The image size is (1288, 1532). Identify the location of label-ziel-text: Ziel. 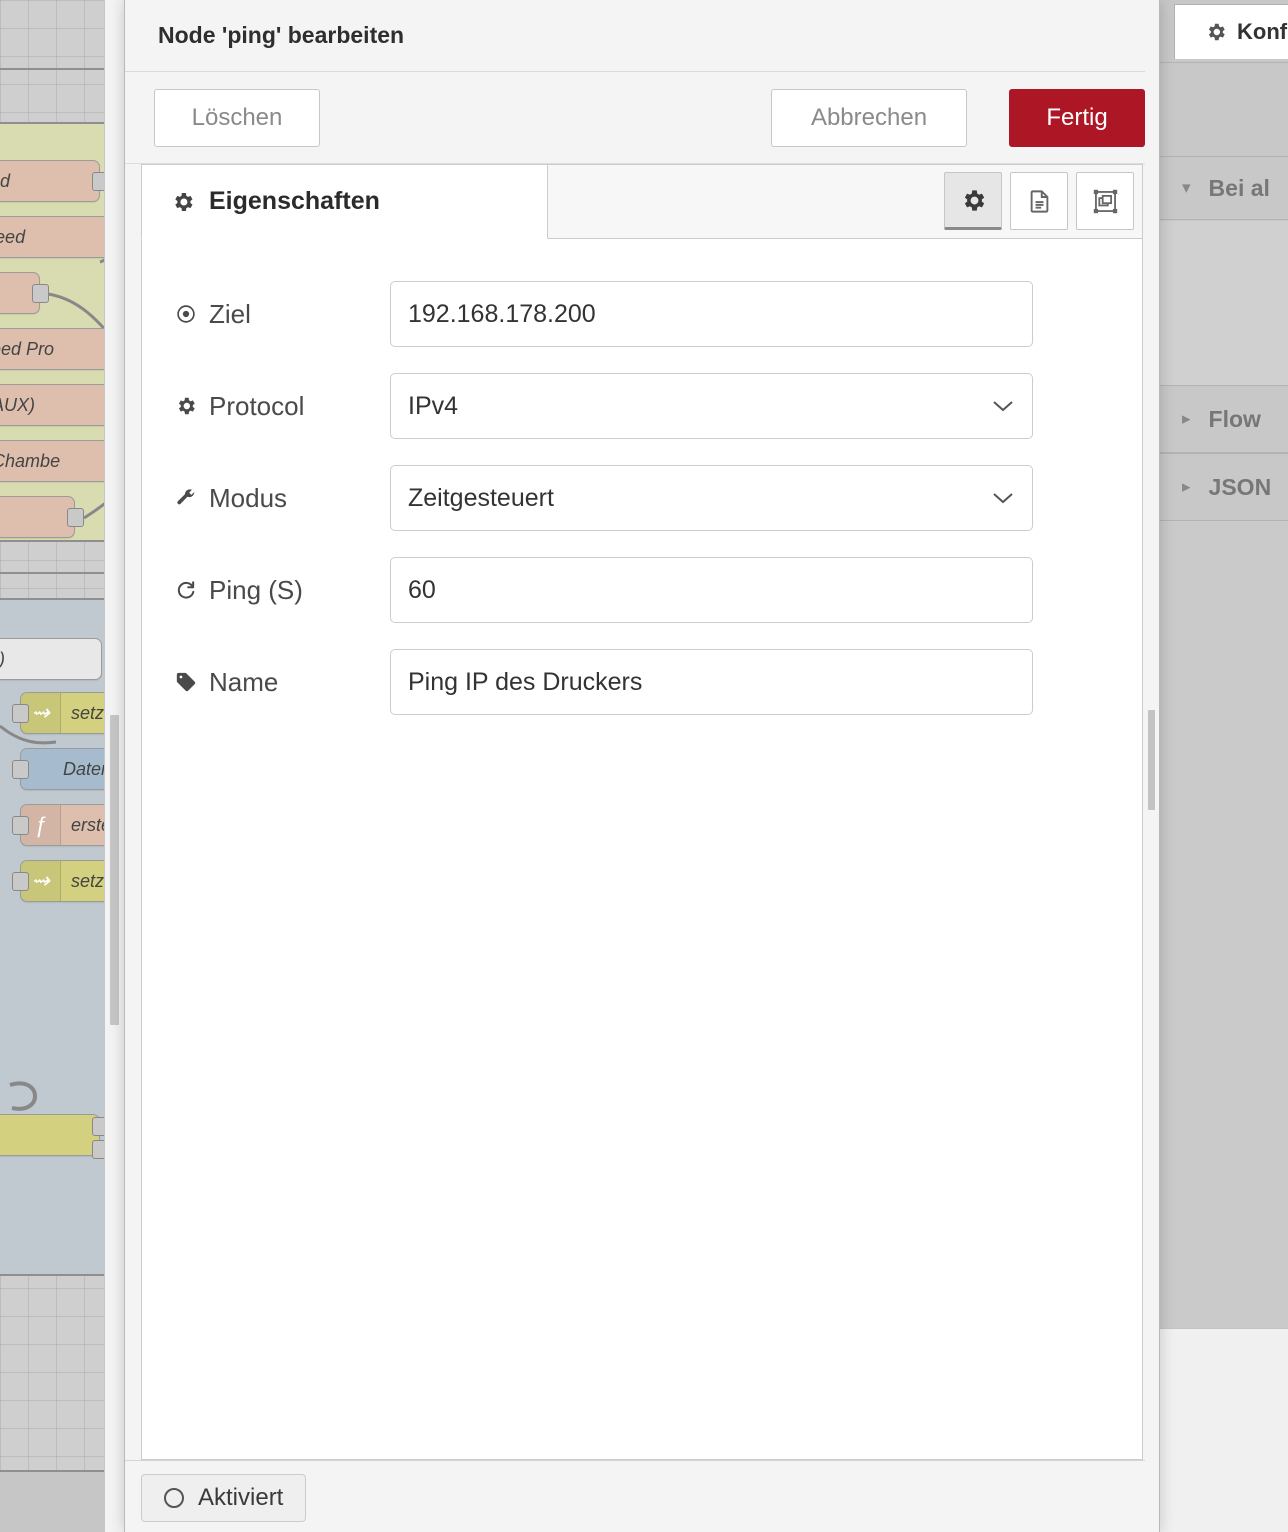
(230, 313).